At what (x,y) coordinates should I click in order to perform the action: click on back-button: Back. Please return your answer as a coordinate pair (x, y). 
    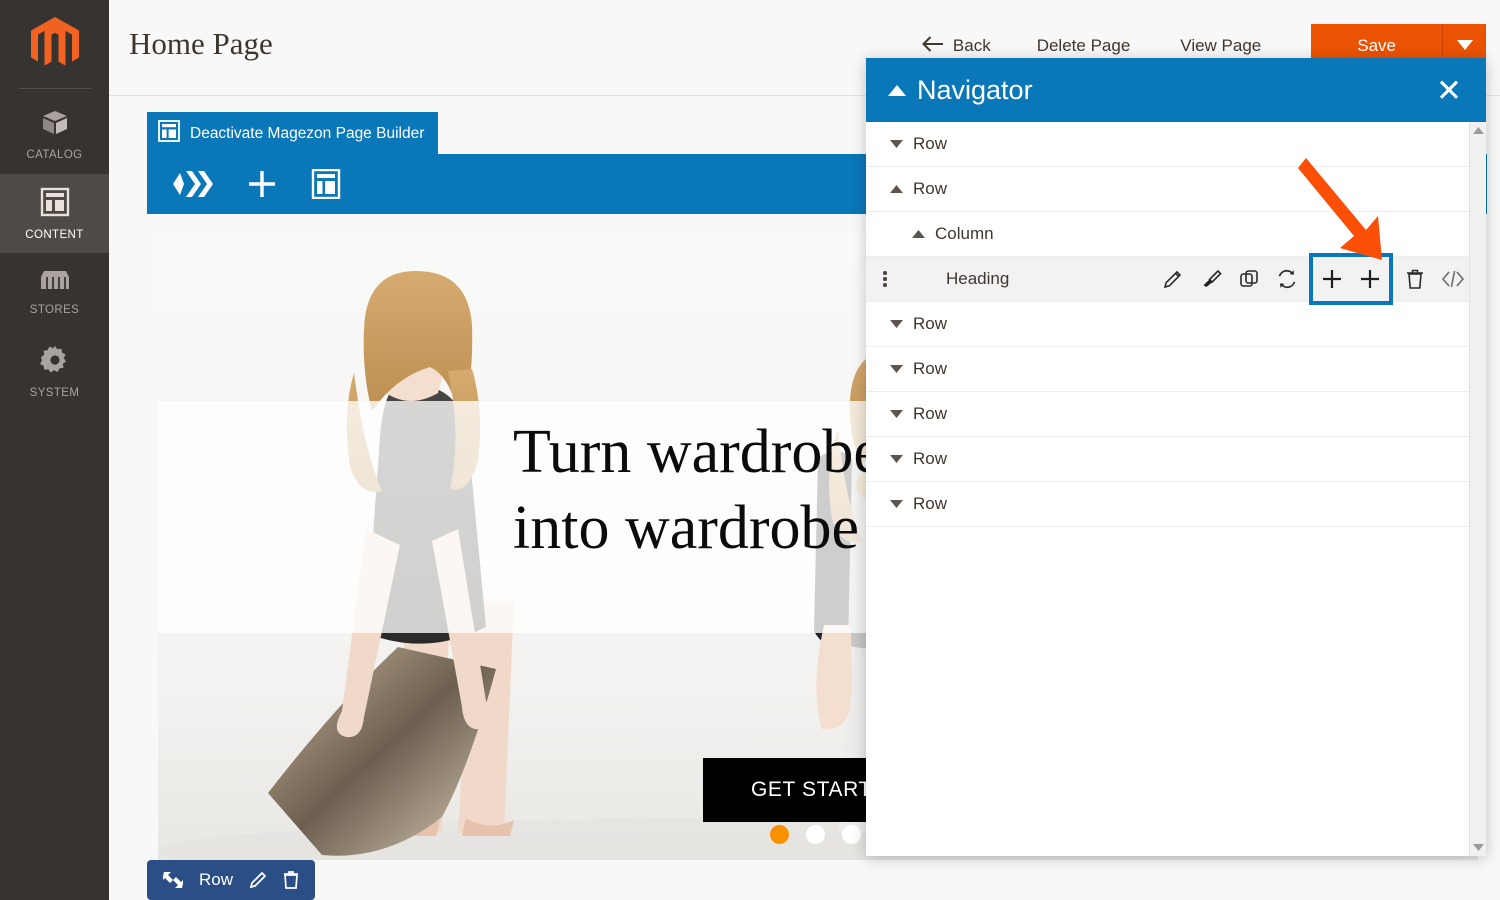
    Looking at the image, I should click on (956, 46).